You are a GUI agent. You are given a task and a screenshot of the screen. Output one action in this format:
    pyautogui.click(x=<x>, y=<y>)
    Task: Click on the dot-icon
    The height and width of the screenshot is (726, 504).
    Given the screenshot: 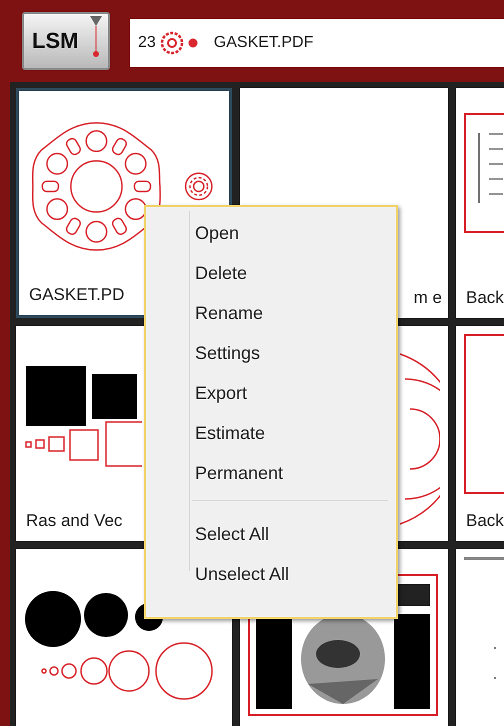 What is the action you would take?
    pyautogui.click(x=193, y=43)
    